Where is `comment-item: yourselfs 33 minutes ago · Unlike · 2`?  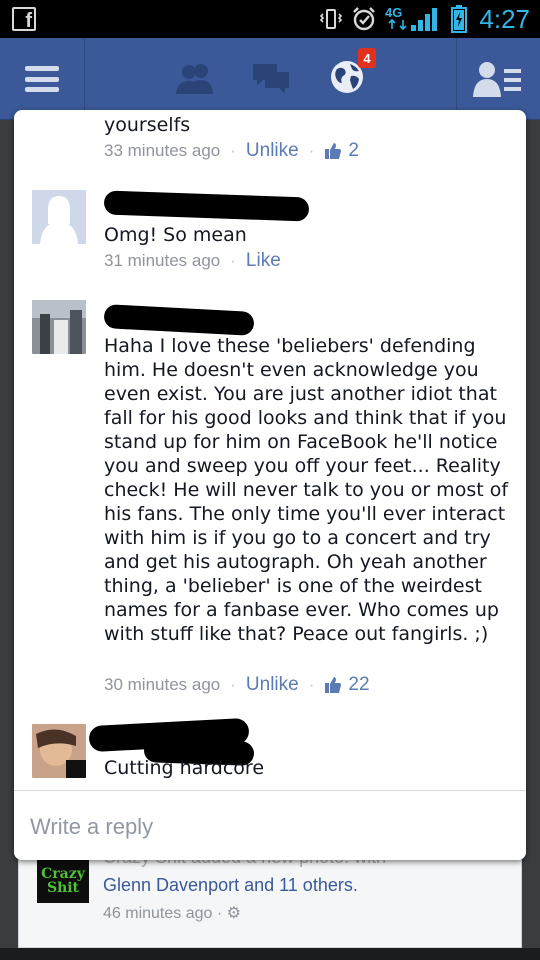
comment-item: yourselfs 33 minutes ago · Unlike · 2 is located at coordinates (270, 140).